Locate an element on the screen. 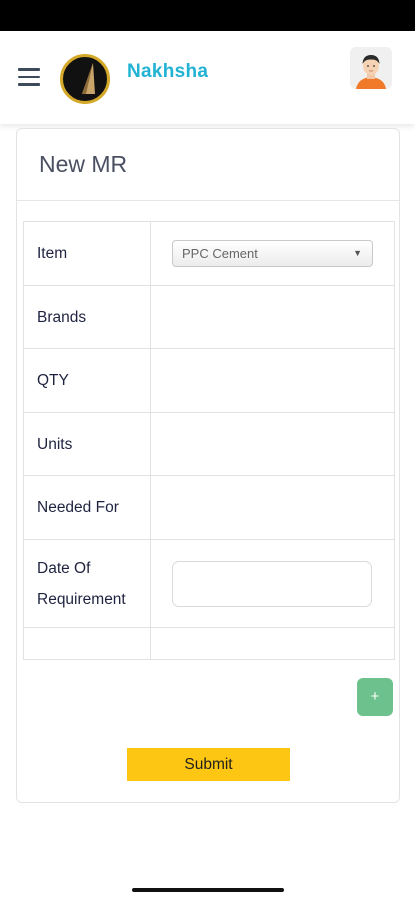 The height and width of the screenshot is (900, 415). needed-for-label: Needed For is located at coordinates (87, 507).